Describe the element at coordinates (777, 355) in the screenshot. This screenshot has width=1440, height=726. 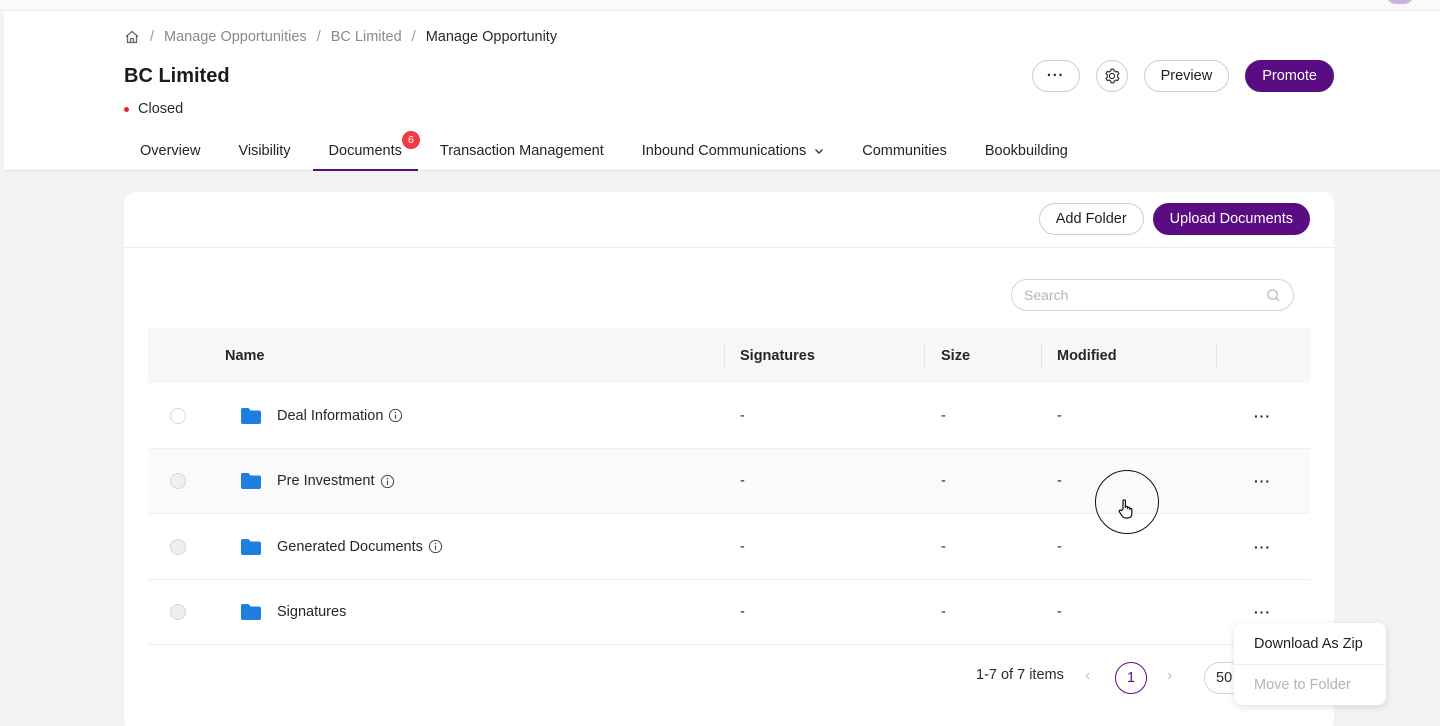
I see `column-header-signatures: Signatures` at that location.